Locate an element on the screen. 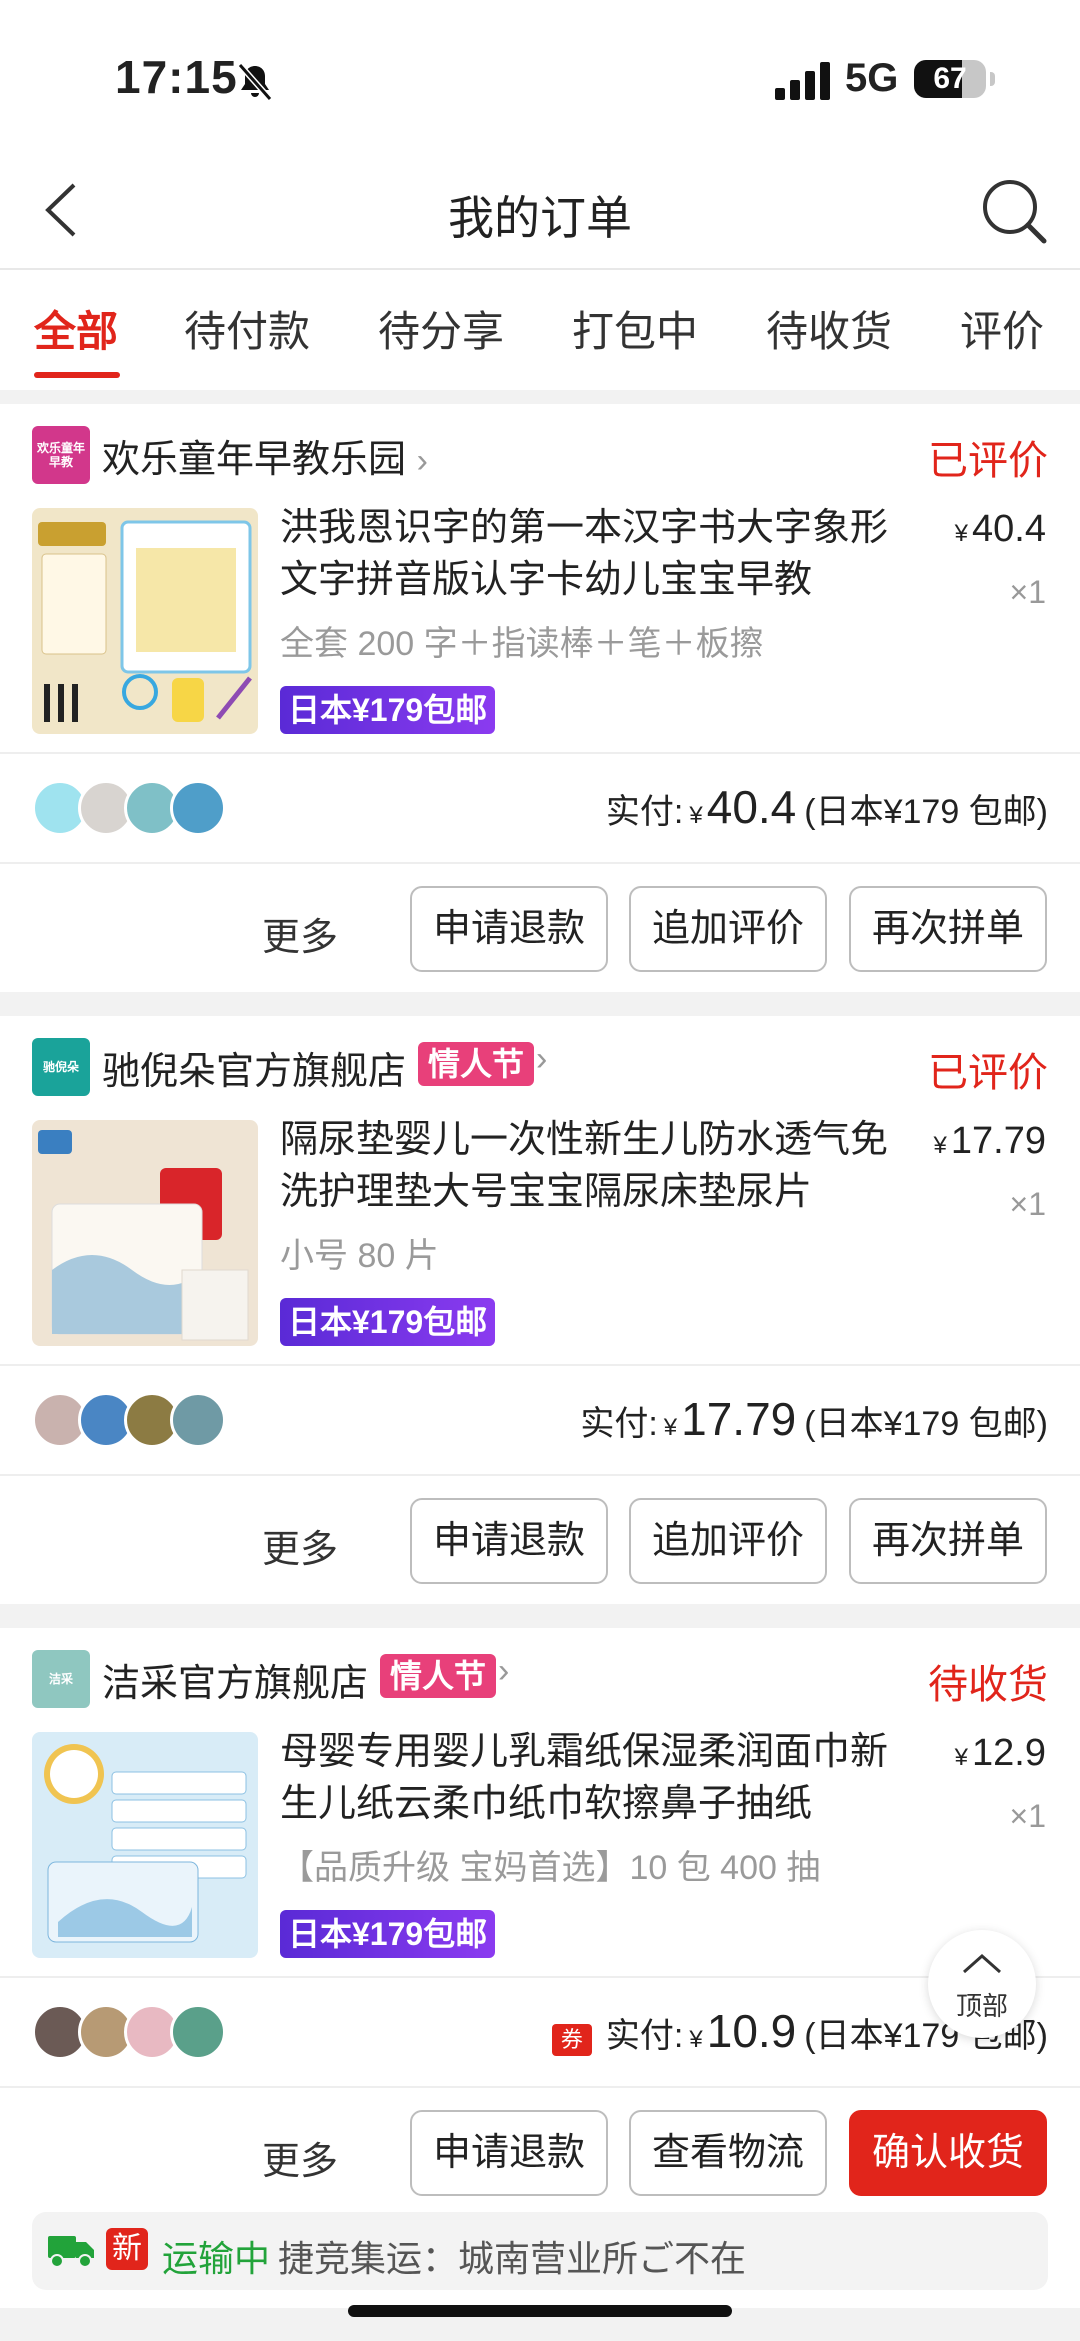 The height and width of the screenshot is (2341, 1080). paid-total: 实付: ¥40.4 (日本¥179 包邮) is located at coordinates (827, 807).